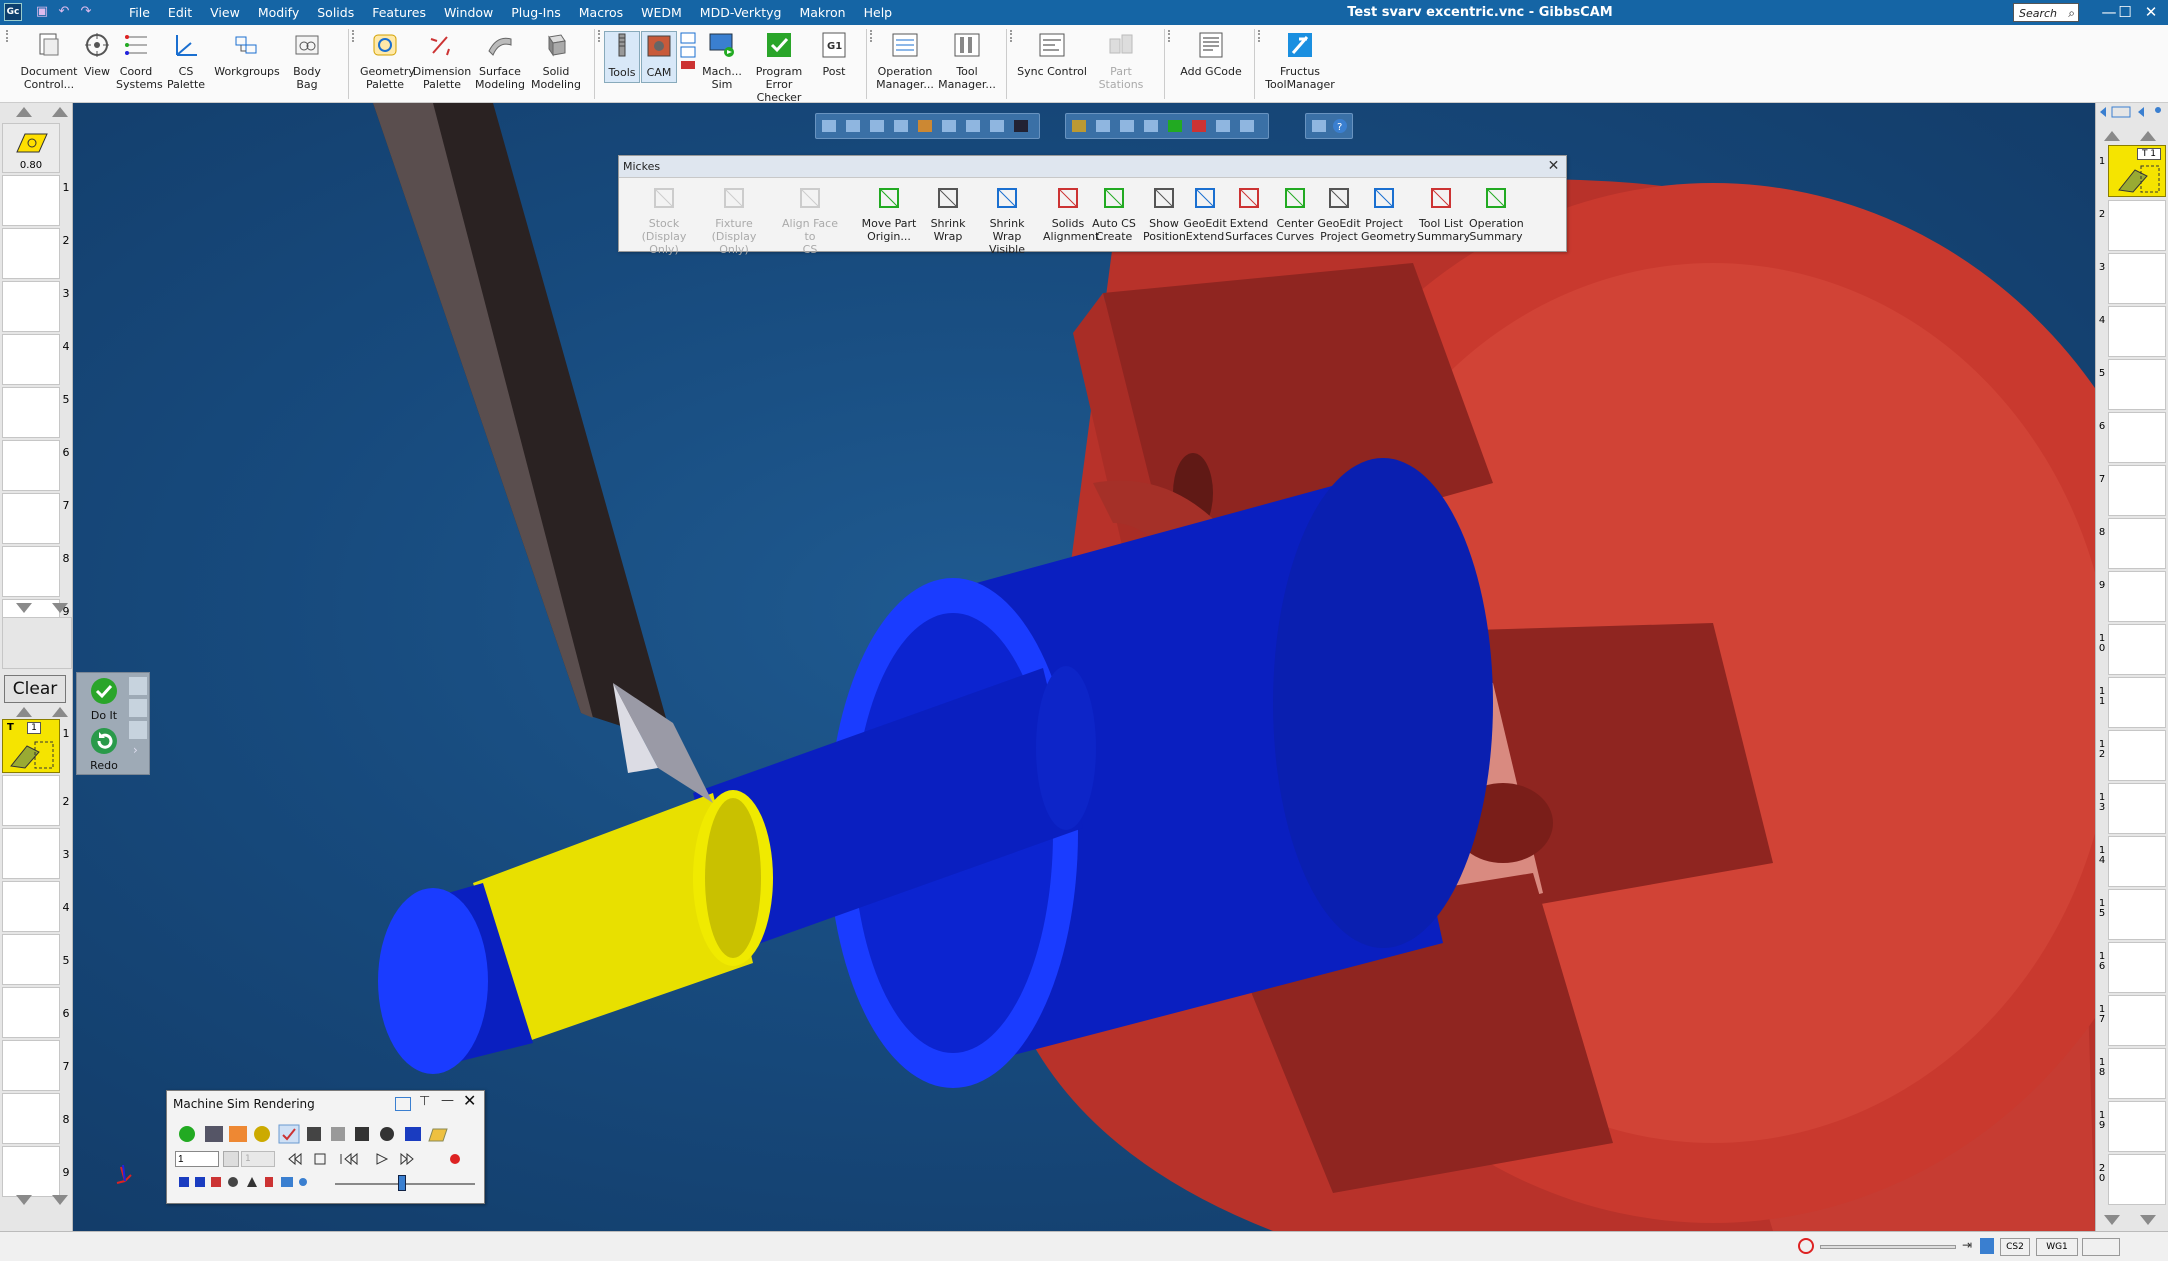 Image resolution: width=2168 pixels, height=1261 pixels. What do you see at coordinates (403, 1104) in the screenshot?
I see `dock-icon` at bounding box center [403, 1104].